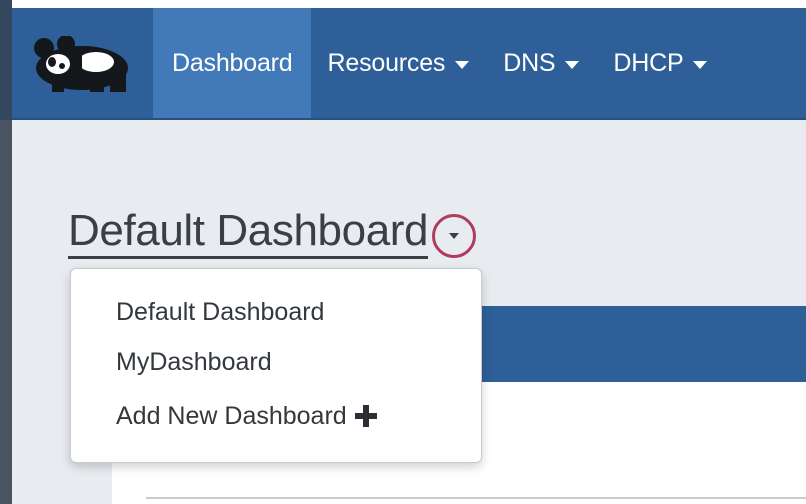  I want to click on window-edge-top, so click(6, 60).